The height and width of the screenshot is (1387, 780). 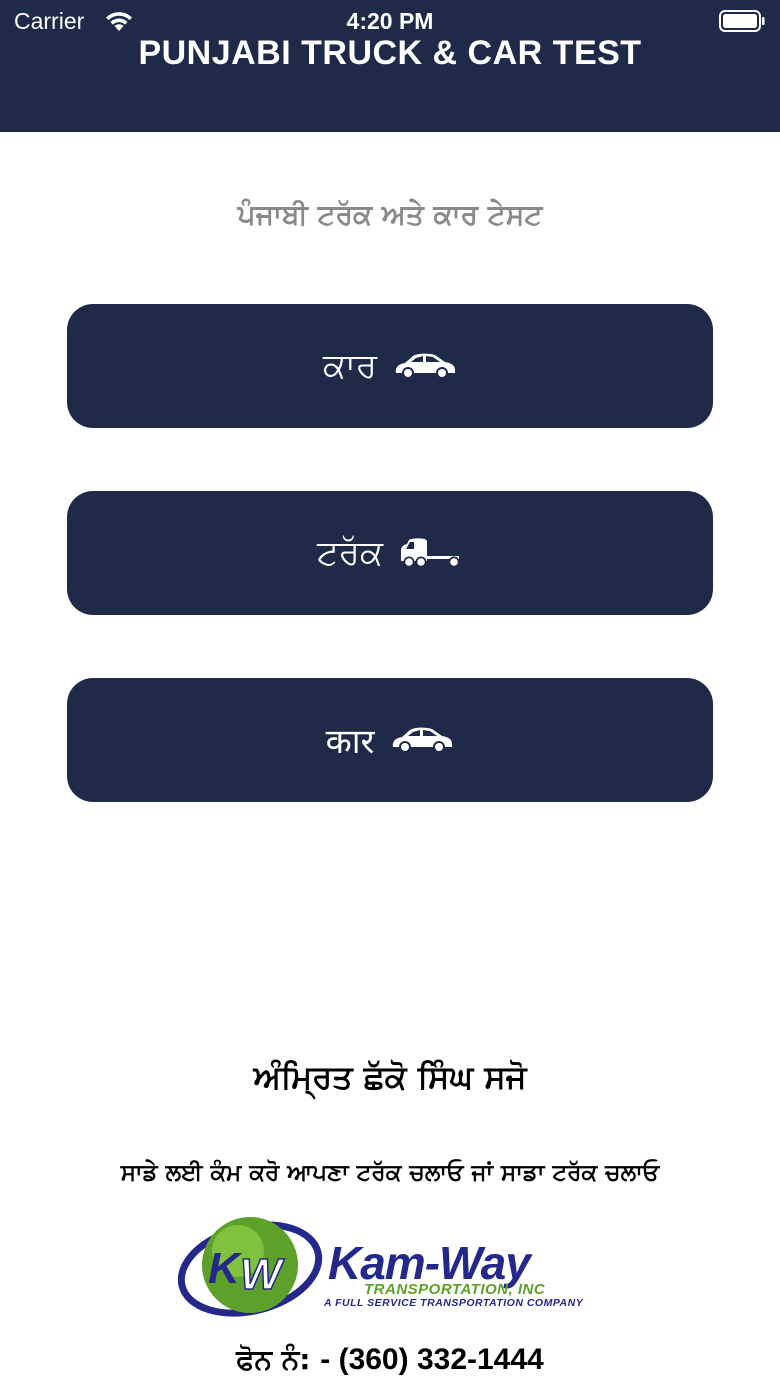 I want to click on svg-text: W, so click(x=262, y=1274).